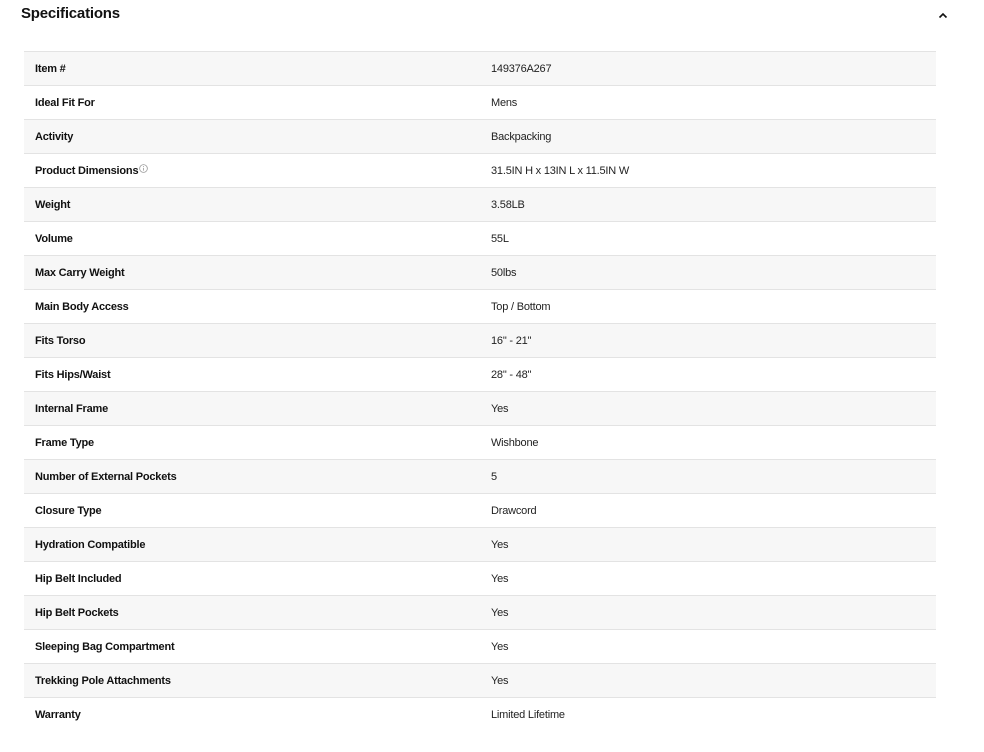 This screenshot has height=752, width=984. I want to click on spec-row-fits-hips-waist: Fits Hips/Waist 28" - 48", so click(480, 375).